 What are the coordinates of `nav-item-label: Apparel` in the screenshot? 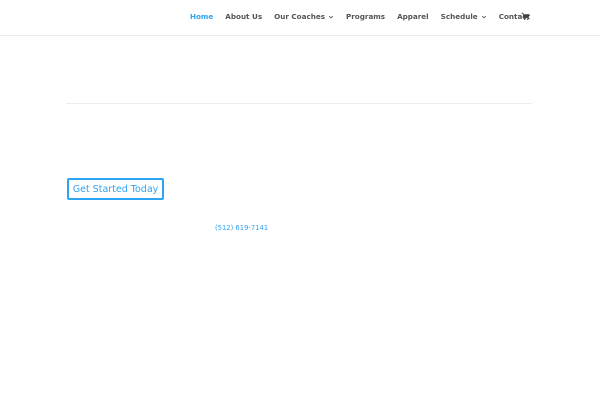 It's located at (413, 16).